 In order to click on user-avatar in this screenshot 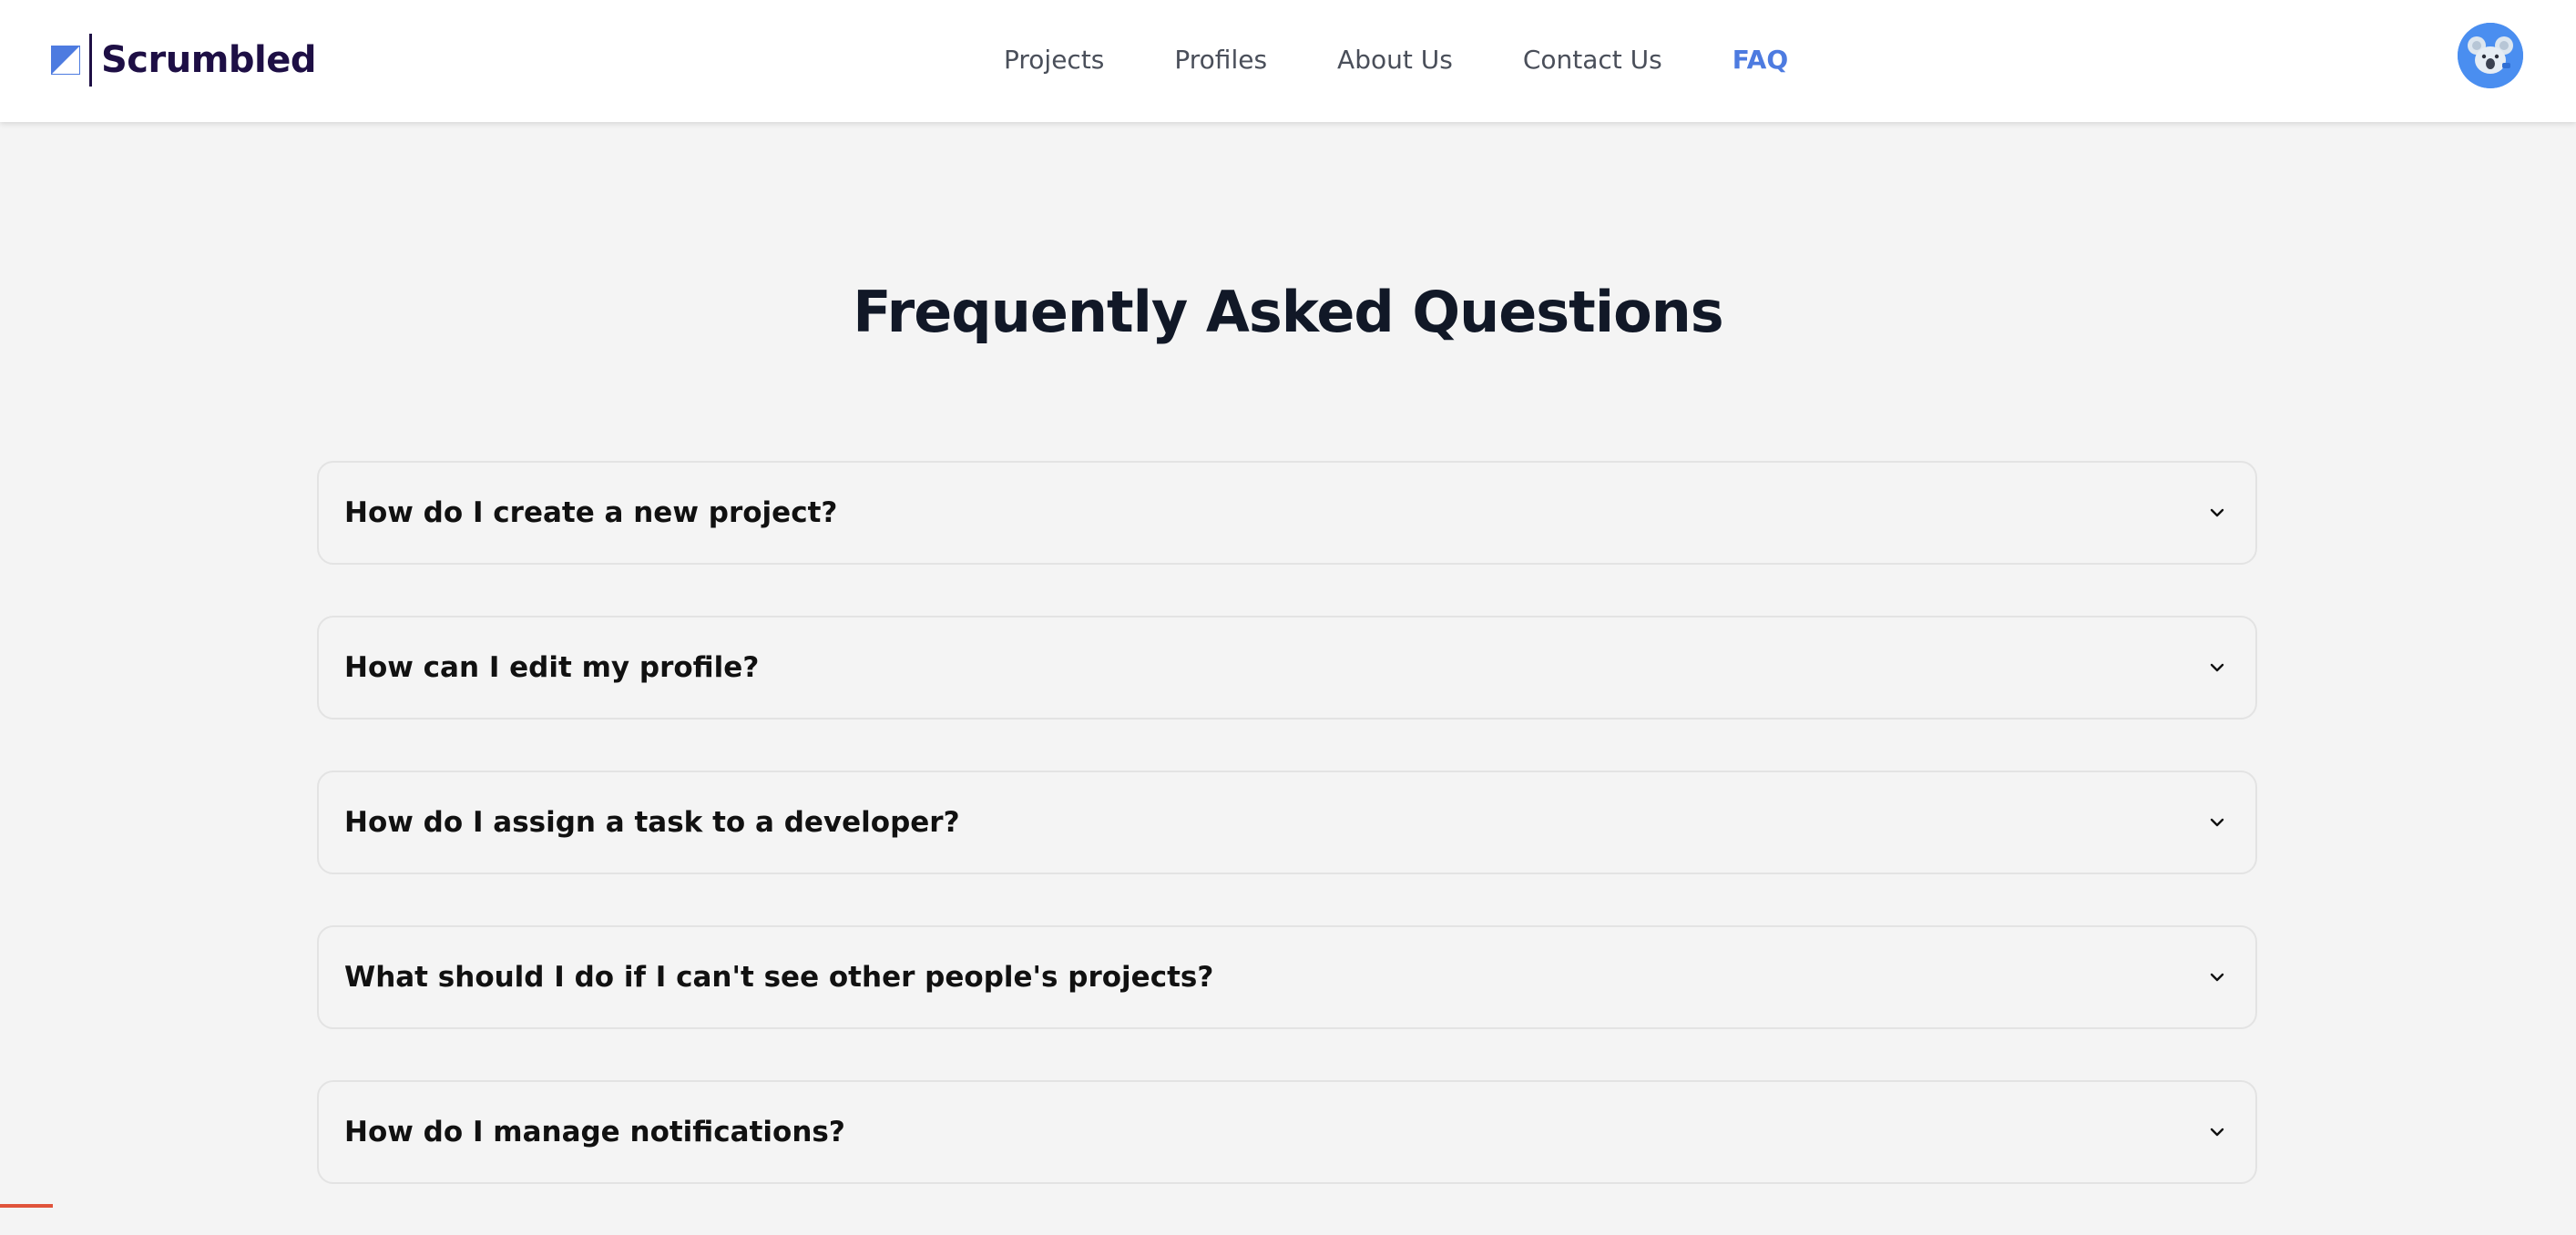, I will do `click(2490, 55)`.